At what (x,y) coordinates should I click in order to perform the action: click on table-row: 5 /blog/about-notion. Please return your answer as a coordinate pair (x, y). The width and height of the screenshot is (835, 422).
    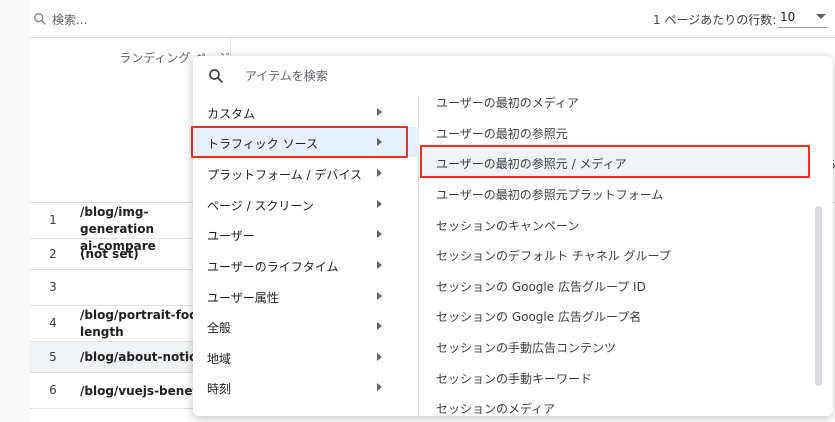
    Looking at the image, I should click on (125, 357).